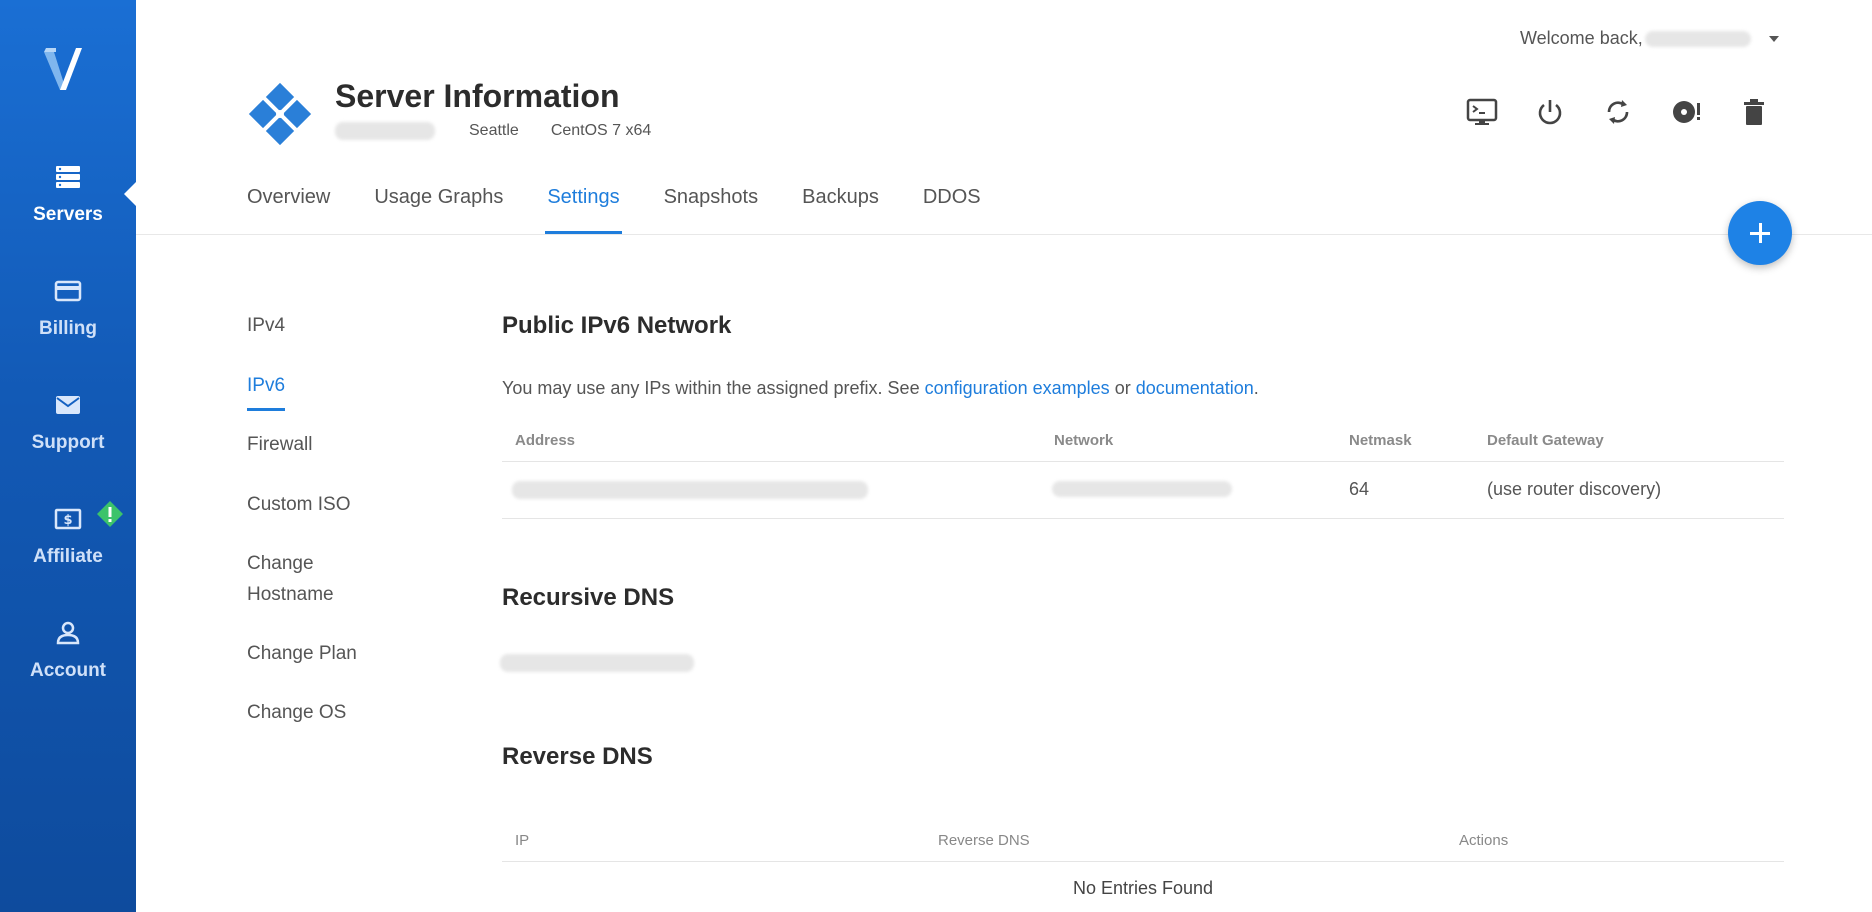 This screenshot has width=1872, height=912. What do you see at coordinates (577, 756) in the screenshot?
I see `reverse-dns-title: Reverse DNS` at bounding box center [577, 756].